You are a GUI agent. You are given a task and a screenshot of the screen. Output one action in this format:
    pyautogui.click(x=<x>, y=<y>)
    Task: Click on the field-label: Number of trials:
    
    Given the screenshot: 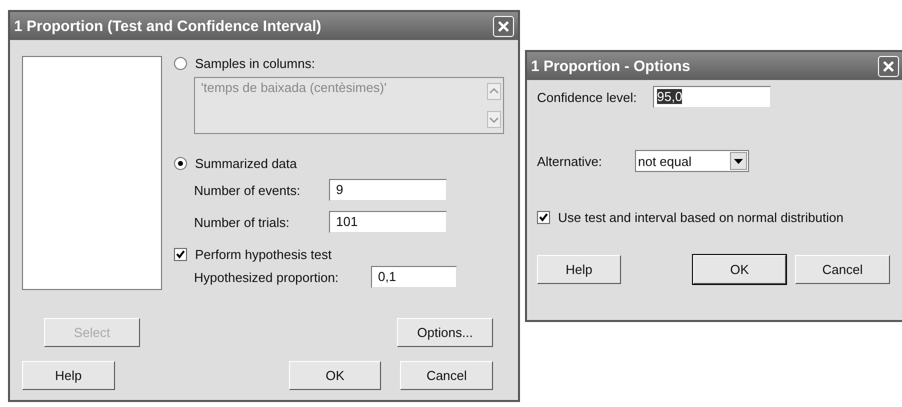 What is the action you would take?
    pyautogui.click(x=242, y=222)
    